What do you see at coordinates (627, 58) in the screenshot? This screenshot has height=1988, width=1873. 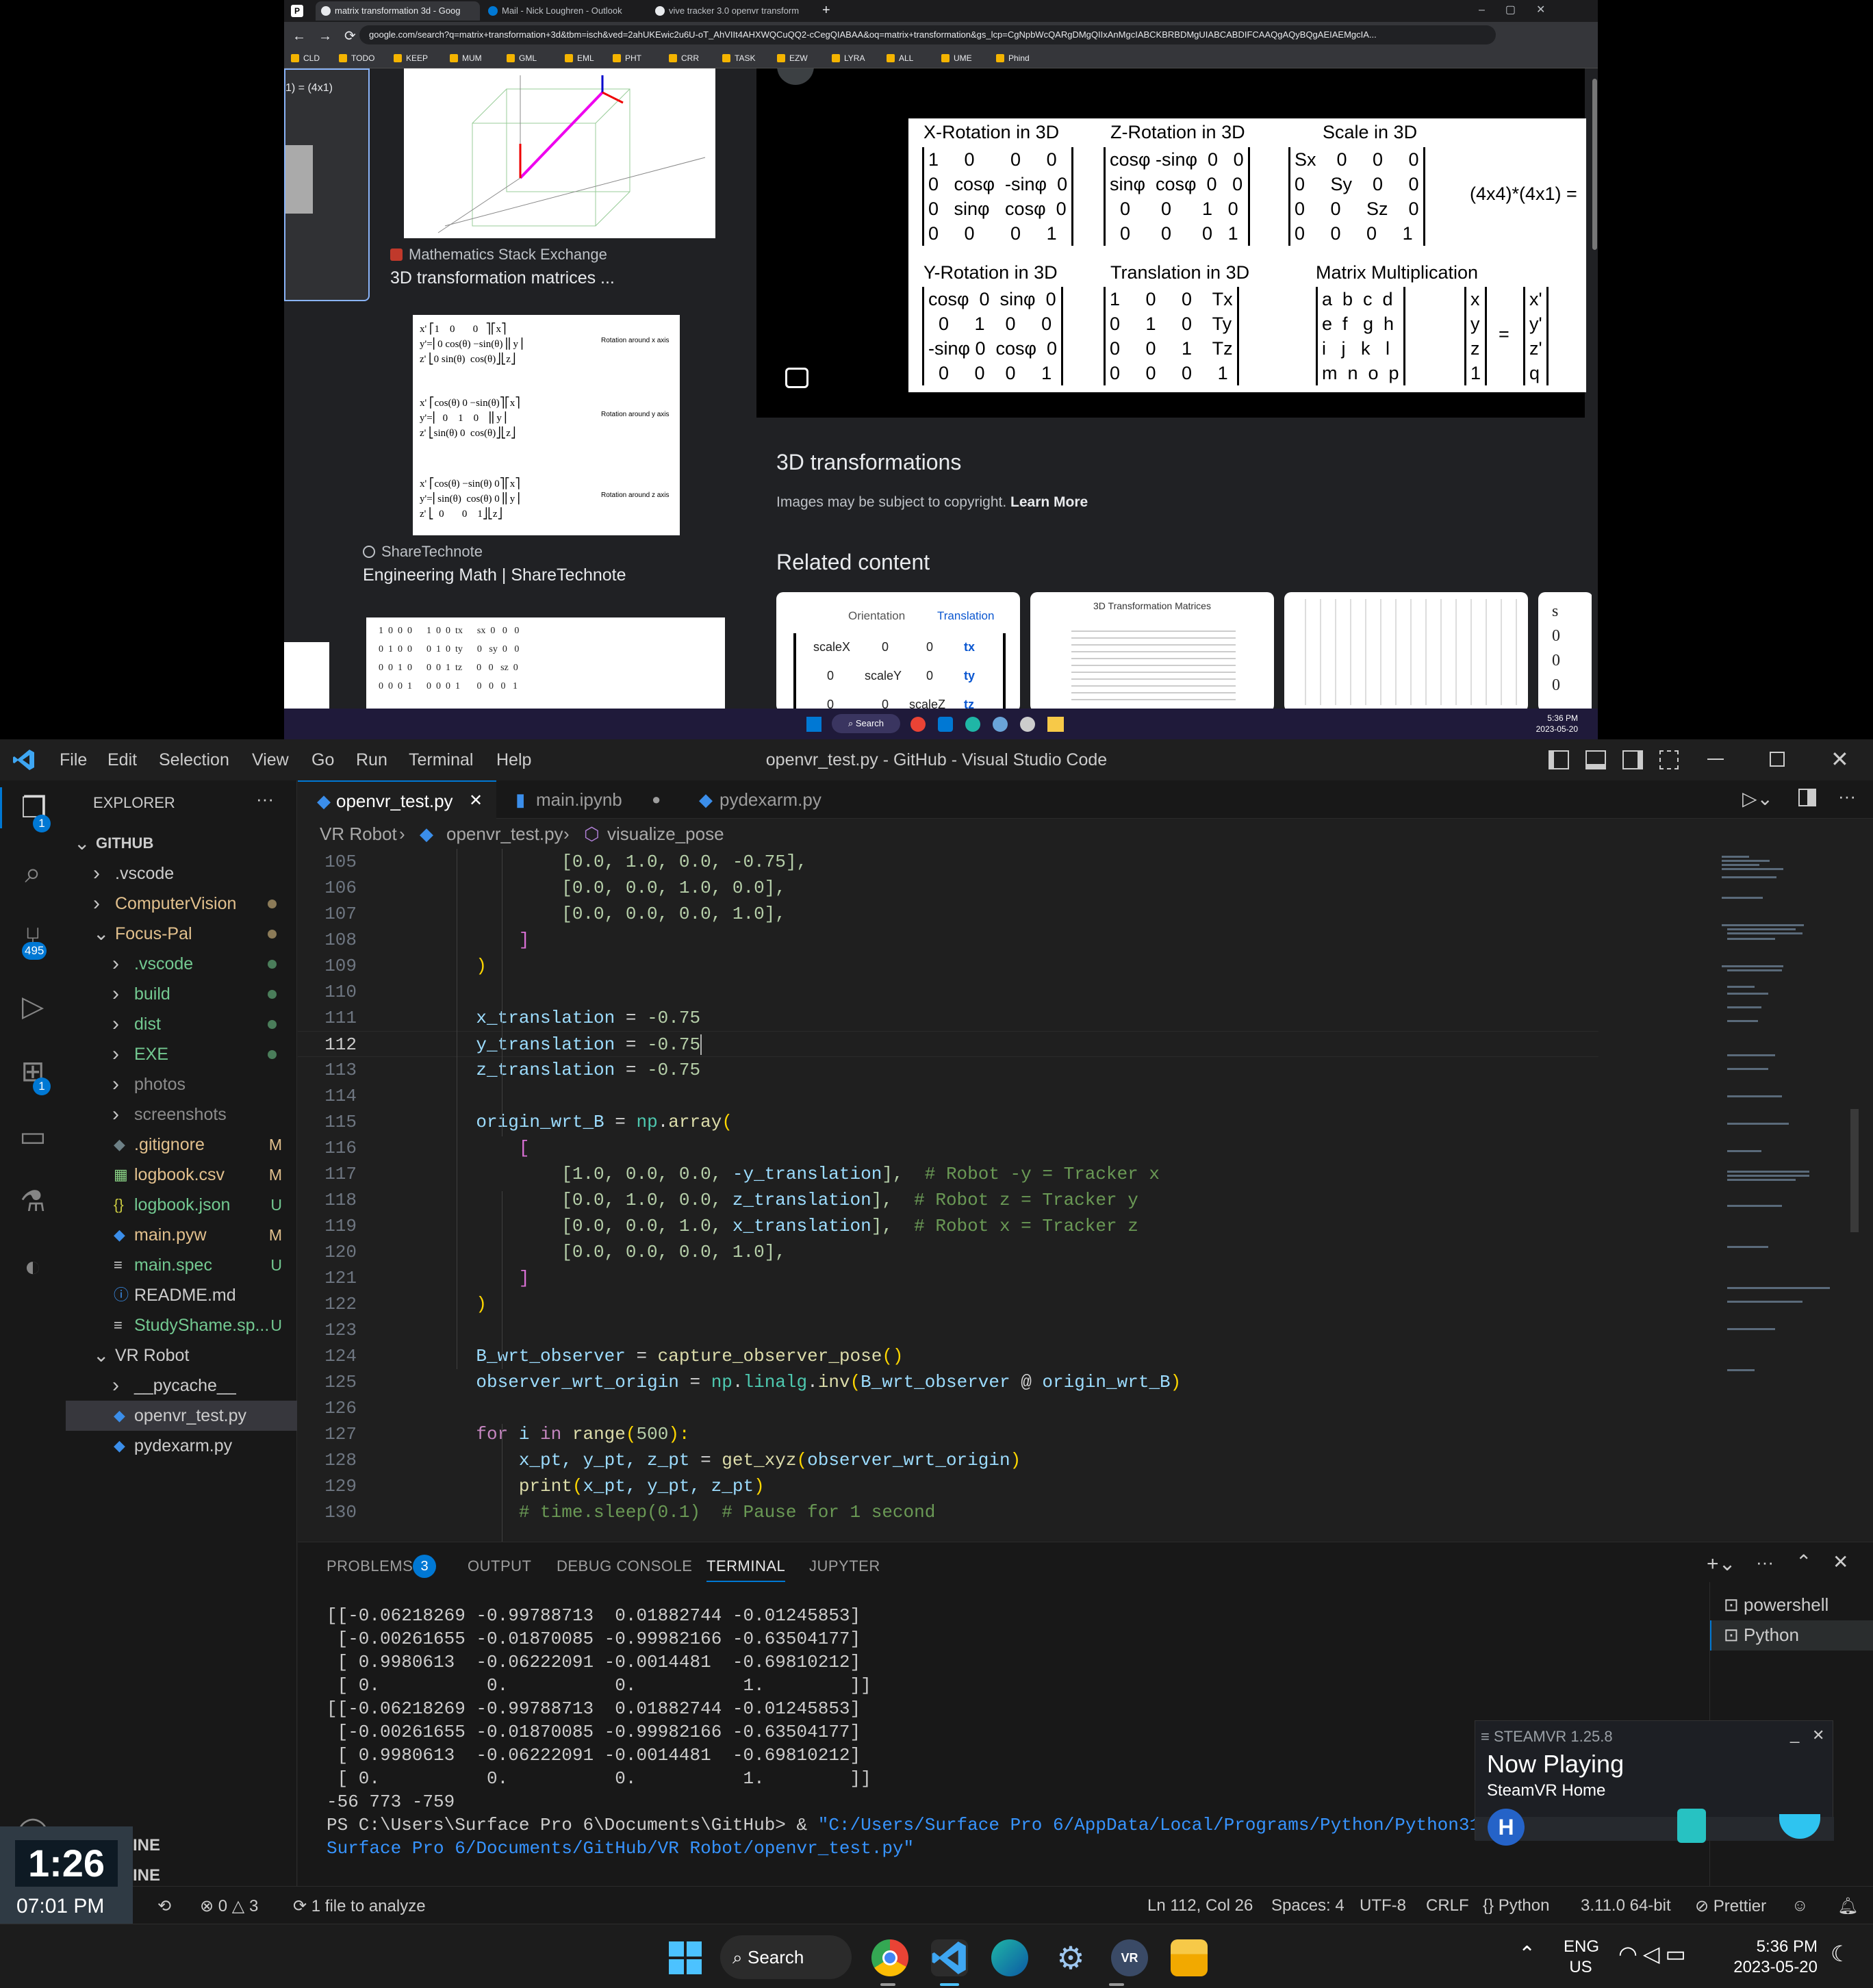 I see `bookmark-item: PHT` at bounding box center [627, 58].